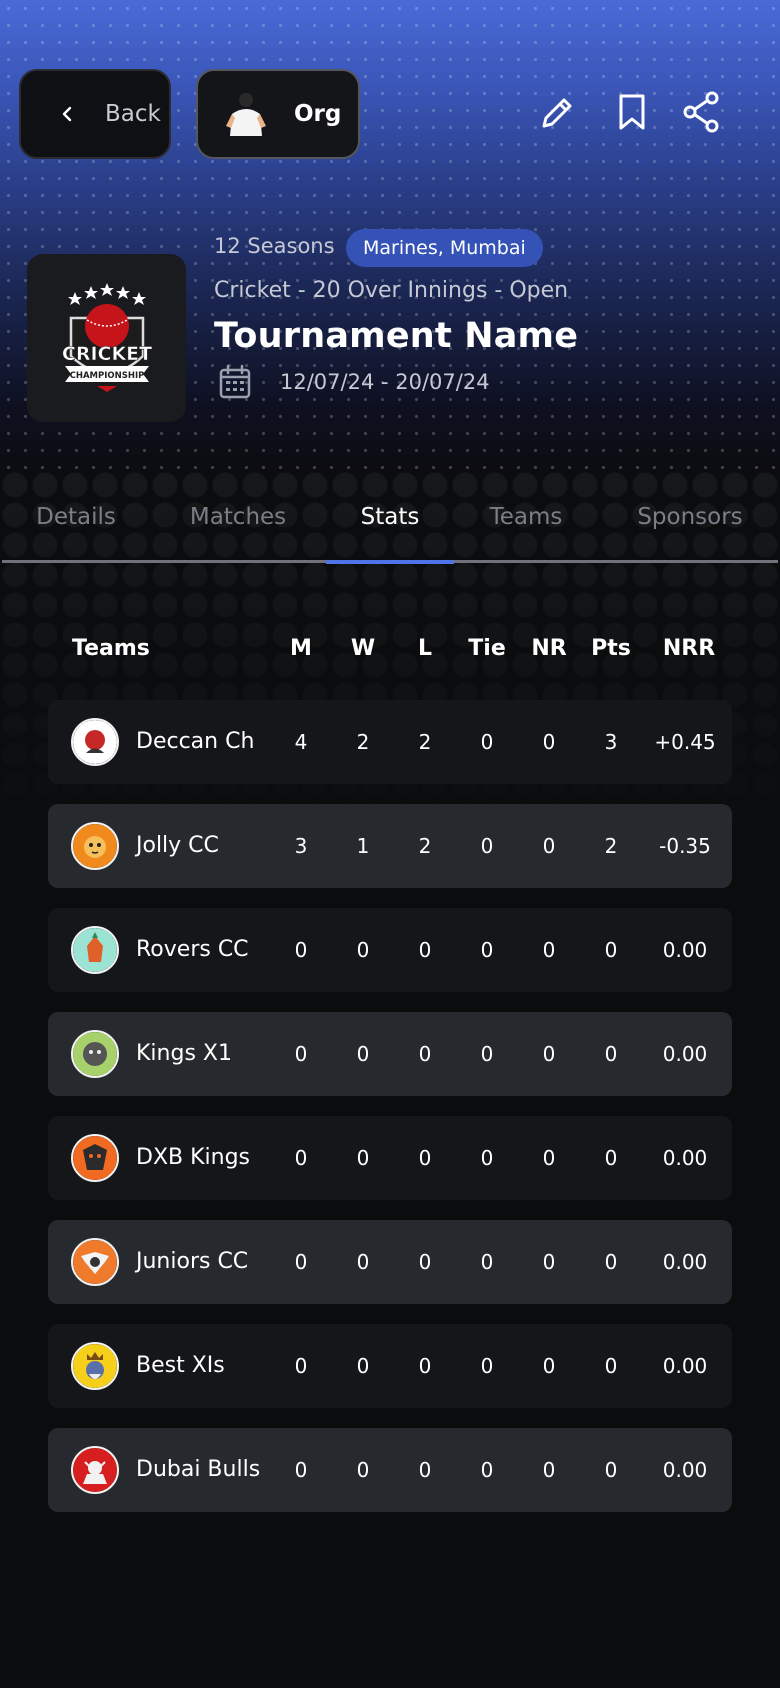 The image size is (780, 1688). What do you see at coordinates (192, 949) in the screenshot?
I see `team-name: Rovers CC` at bounding box center [192, 949].